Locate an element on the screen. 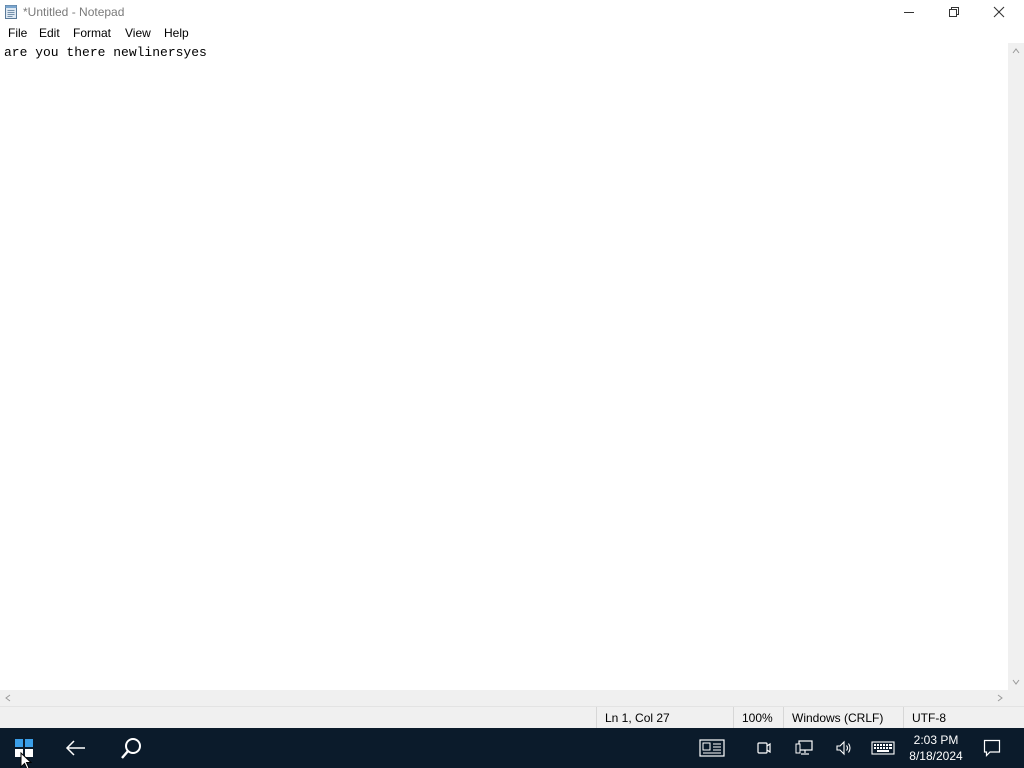 Image resolution: width=1024 pixels, height=768 pixels. menu-file: File is located at coordinates (17, 33).